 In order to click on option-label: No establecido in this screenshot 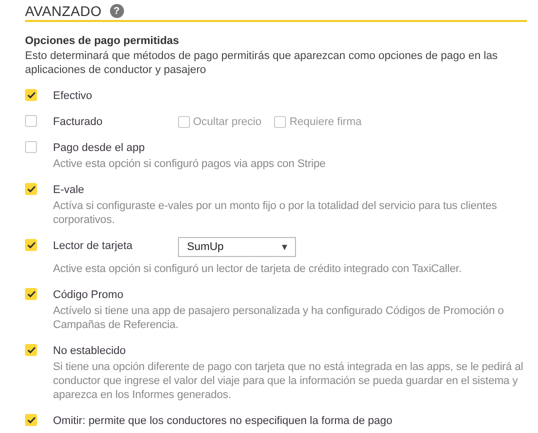, I will do `click(89, 350)`.